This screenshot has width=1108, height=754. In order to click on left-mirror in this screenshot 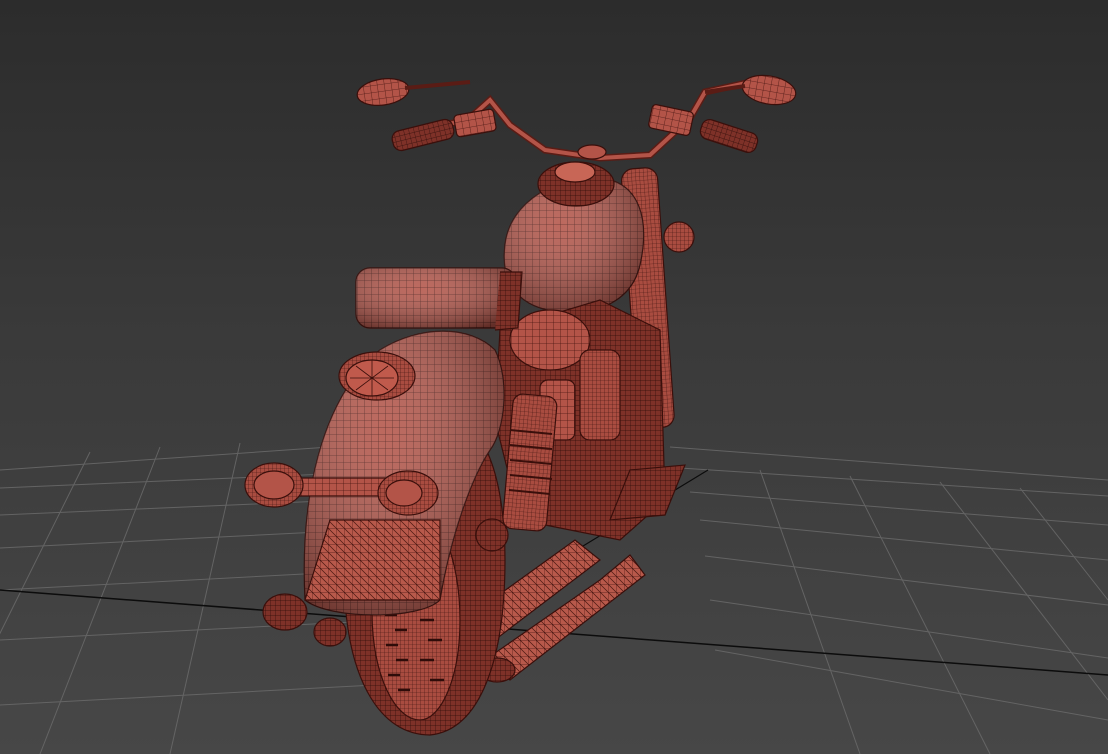, I will do `click(382, 92)`.